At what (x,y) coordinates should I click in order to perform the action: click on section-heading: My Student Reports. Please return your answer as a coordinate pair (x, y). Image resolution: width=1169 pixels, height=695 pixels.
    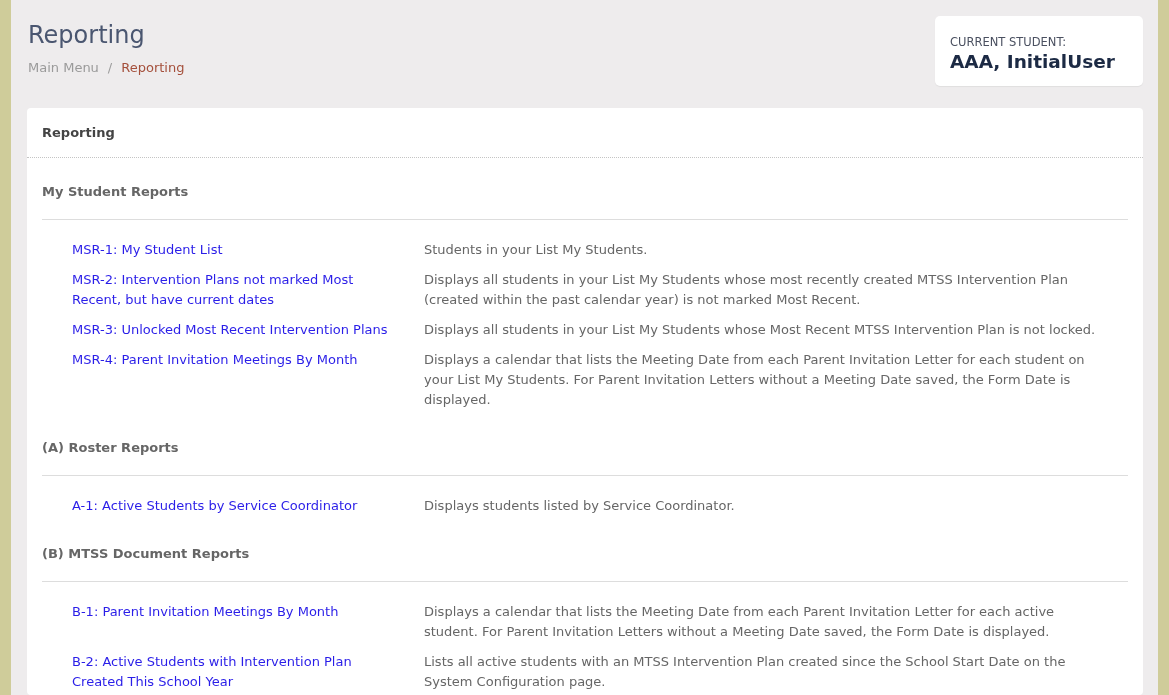
    Looking at the image, I should click on (115, 192).